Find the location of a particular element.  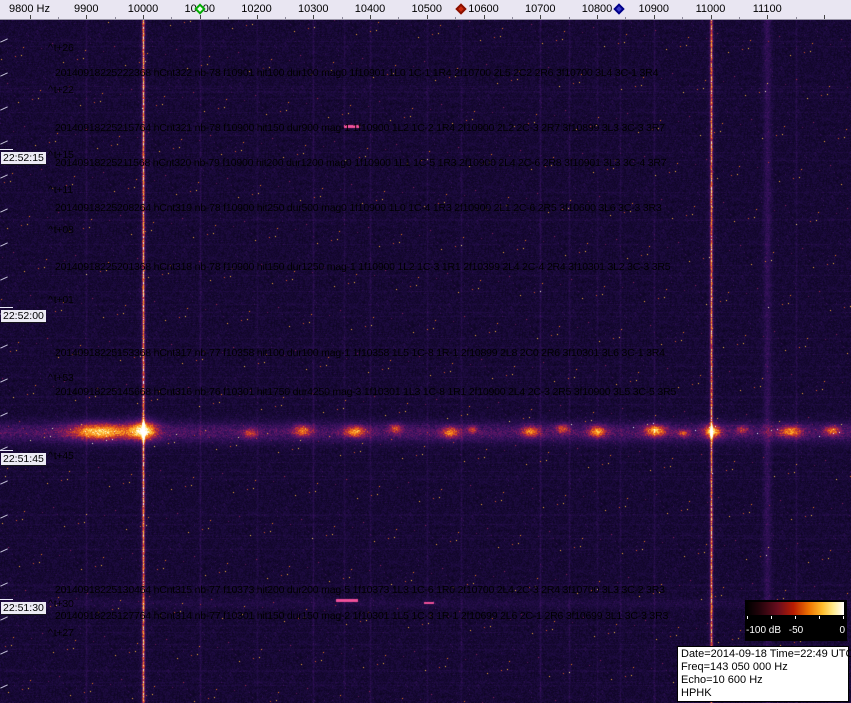

info-echo: Echo=10 600 Hz is located at coordinates (722, 680).